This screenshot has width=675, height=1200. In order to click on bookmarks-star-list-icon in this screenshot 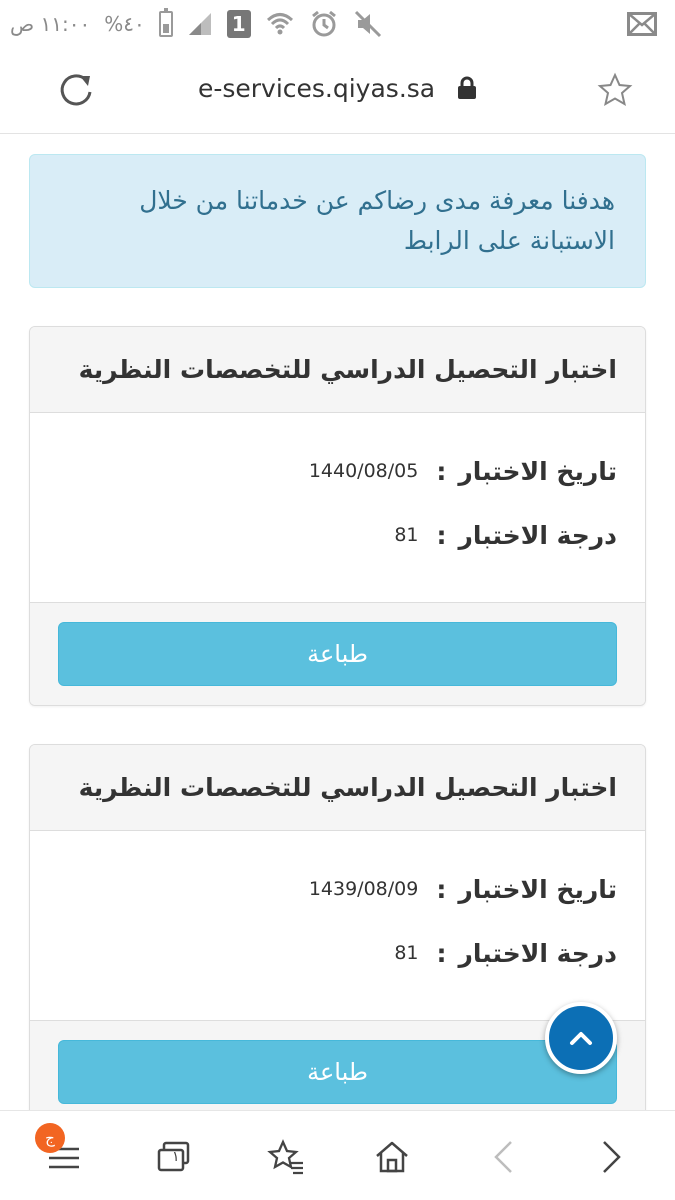, I will do `click(285, 1157)`.